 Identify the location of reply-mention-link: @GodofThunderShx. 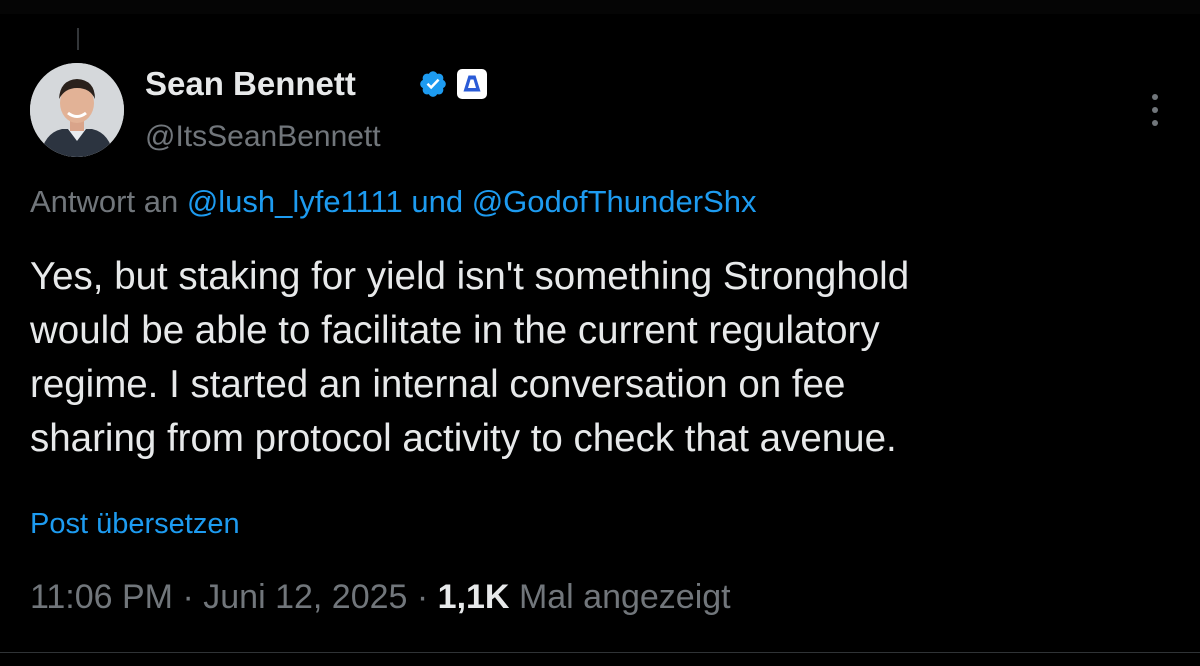
(614, 201).